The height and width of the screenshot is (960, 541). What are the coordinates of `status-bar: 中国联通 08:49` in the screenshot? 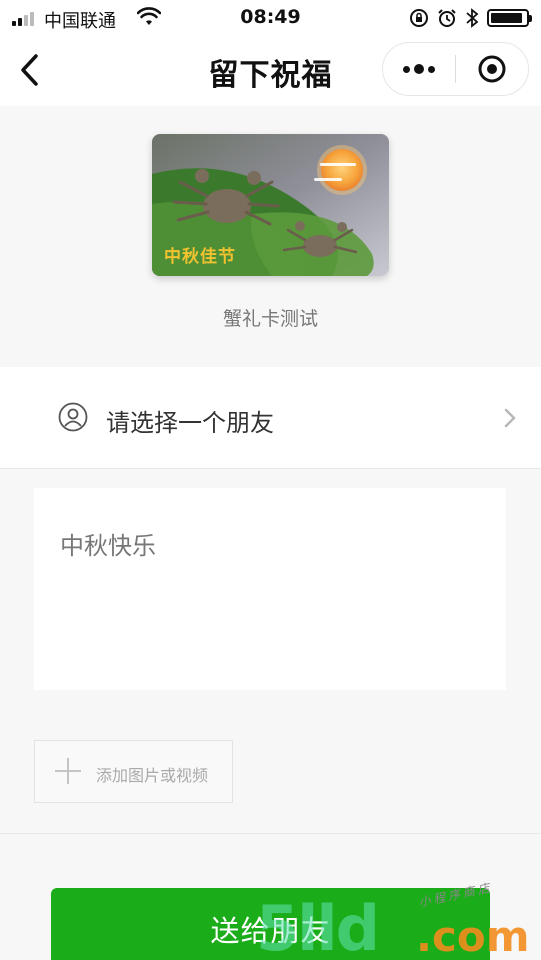 It's located at (270, 18).